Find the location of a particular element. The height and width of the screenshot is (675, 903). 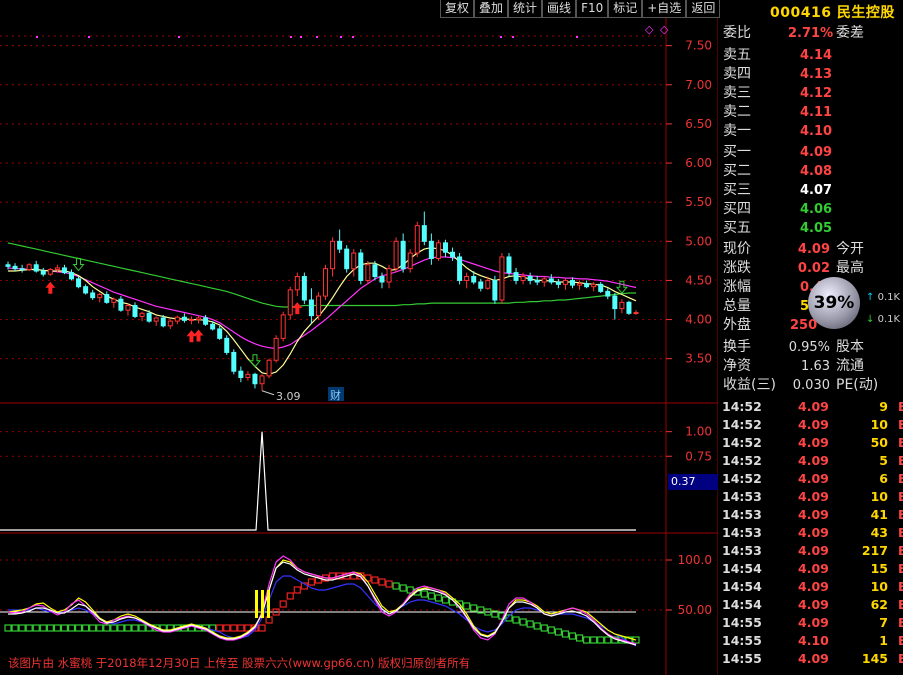

buy-level-3: 买三 4.07 is located at coordinates (810, 190).